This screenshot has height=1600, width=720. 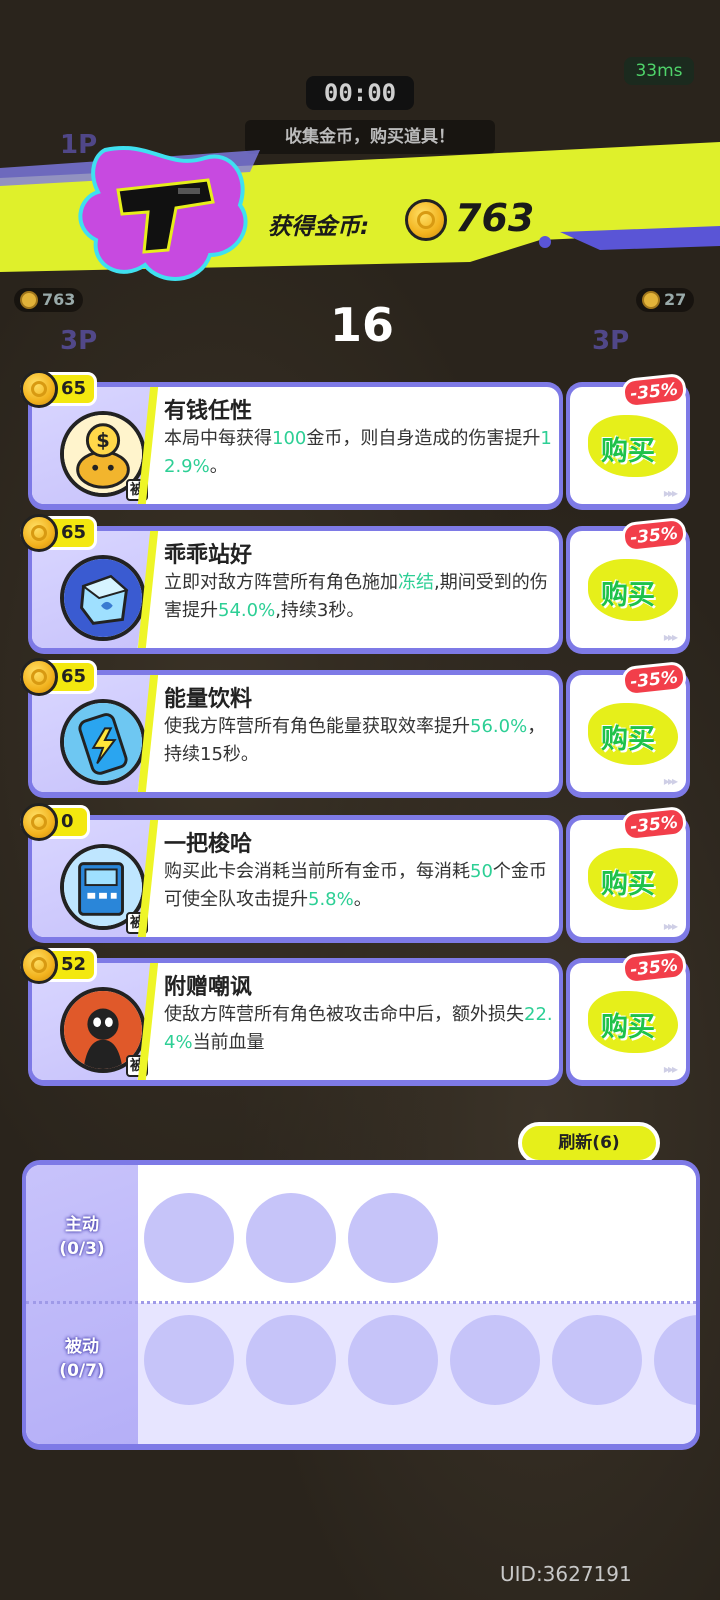 I want to click on passive-slot-count: (0/7), so click(x=82, y=1371).